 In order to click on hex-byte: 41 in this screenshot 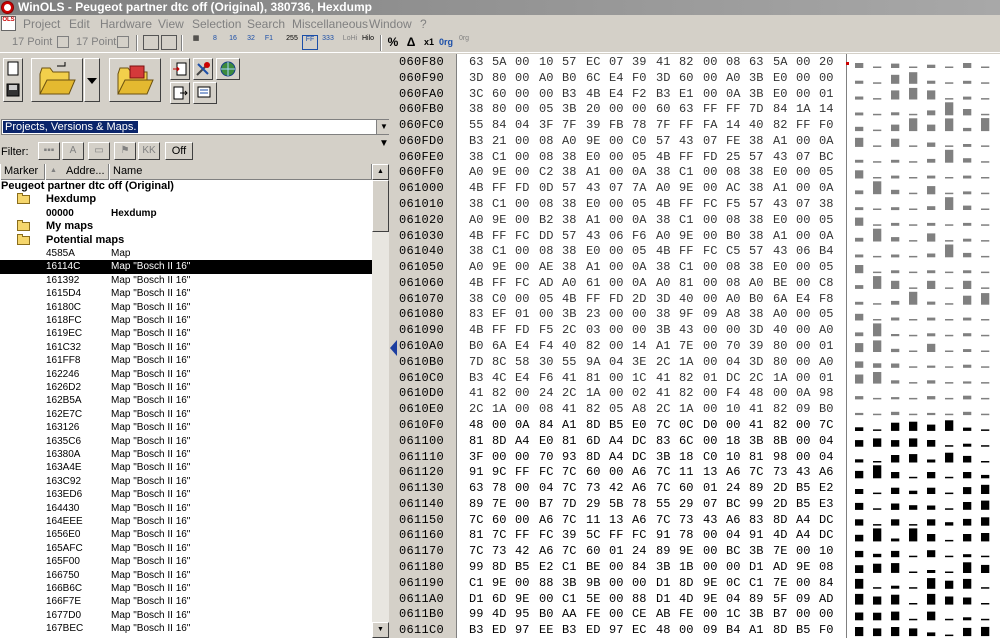, I will do `click(663, 393)`.